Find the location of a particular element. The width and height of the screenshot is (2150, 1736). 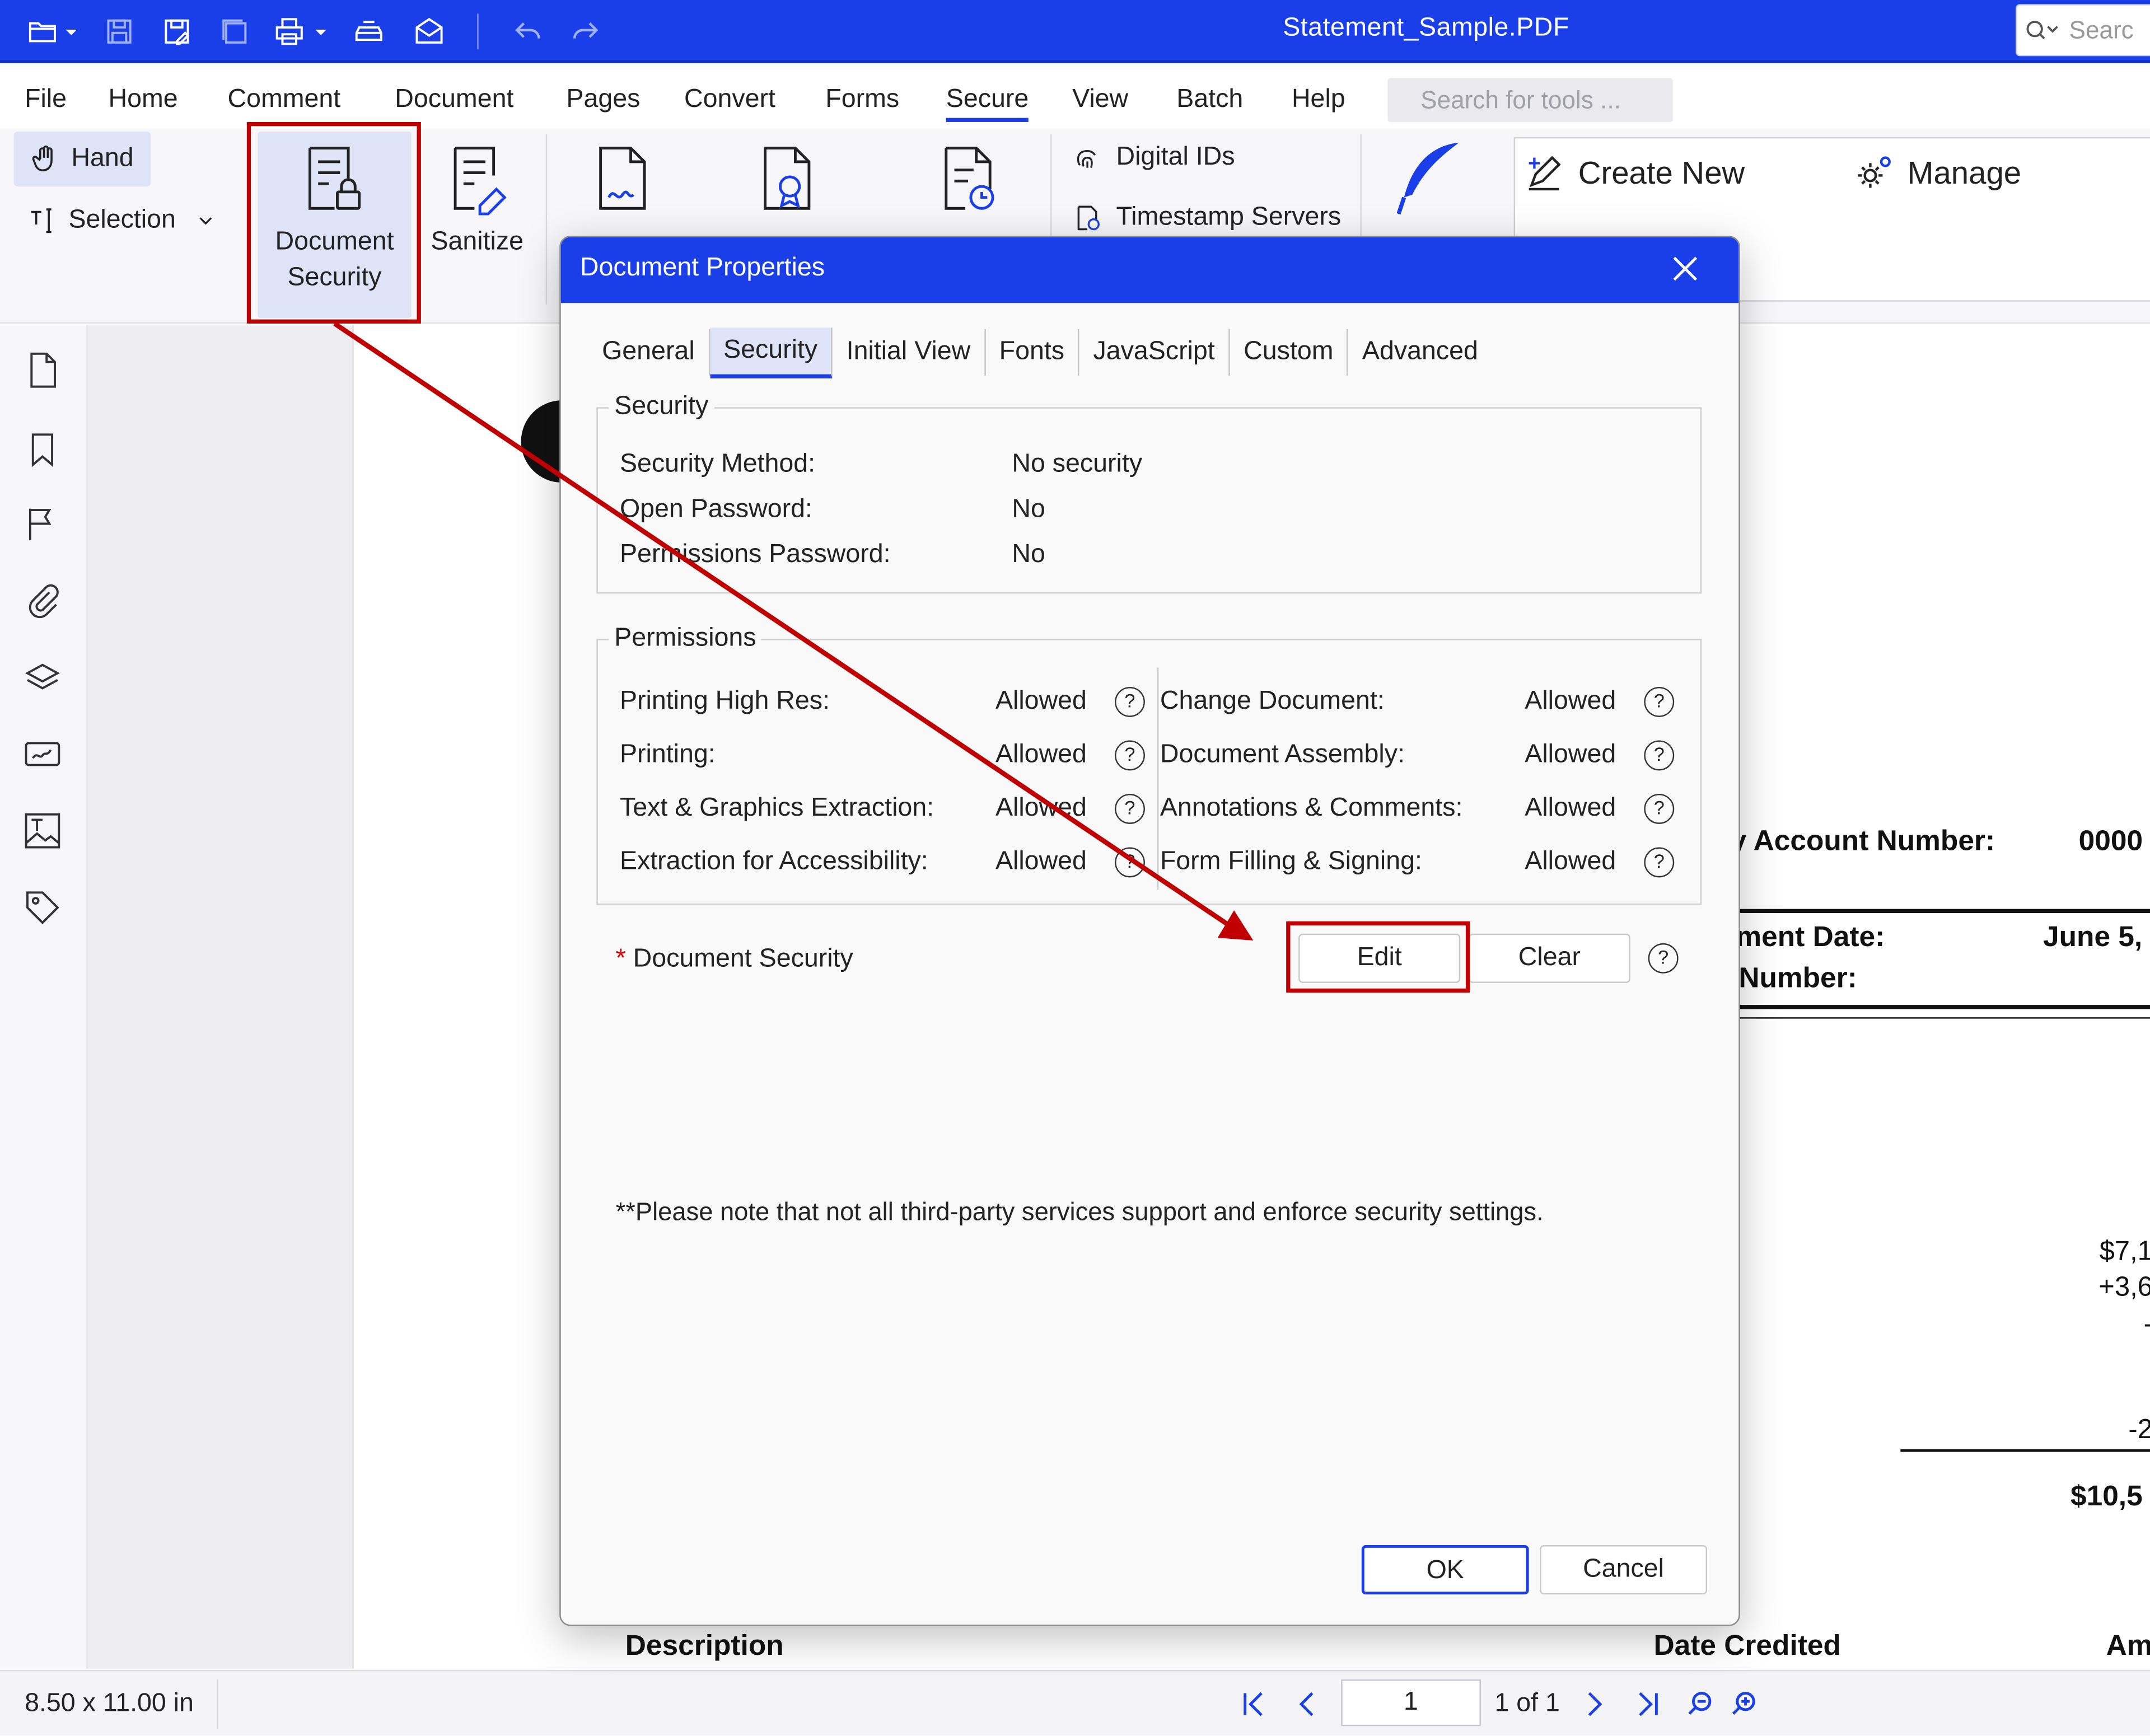

edit-button-highlight is located at coordinates (1378, 957).